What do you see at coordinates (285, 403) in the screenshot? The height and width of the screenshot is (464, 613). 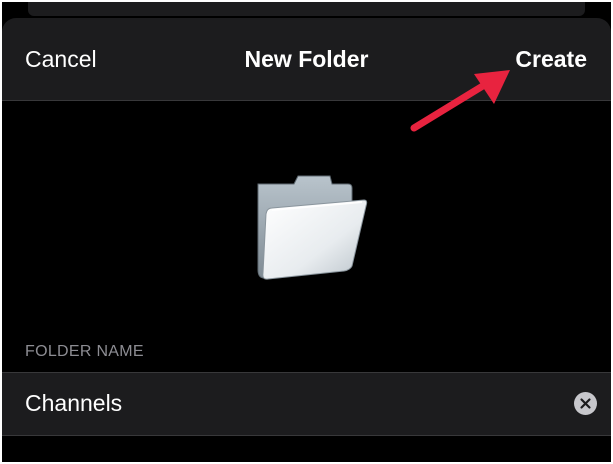 I see `folder-name-input` at bounding box center [285, 403].